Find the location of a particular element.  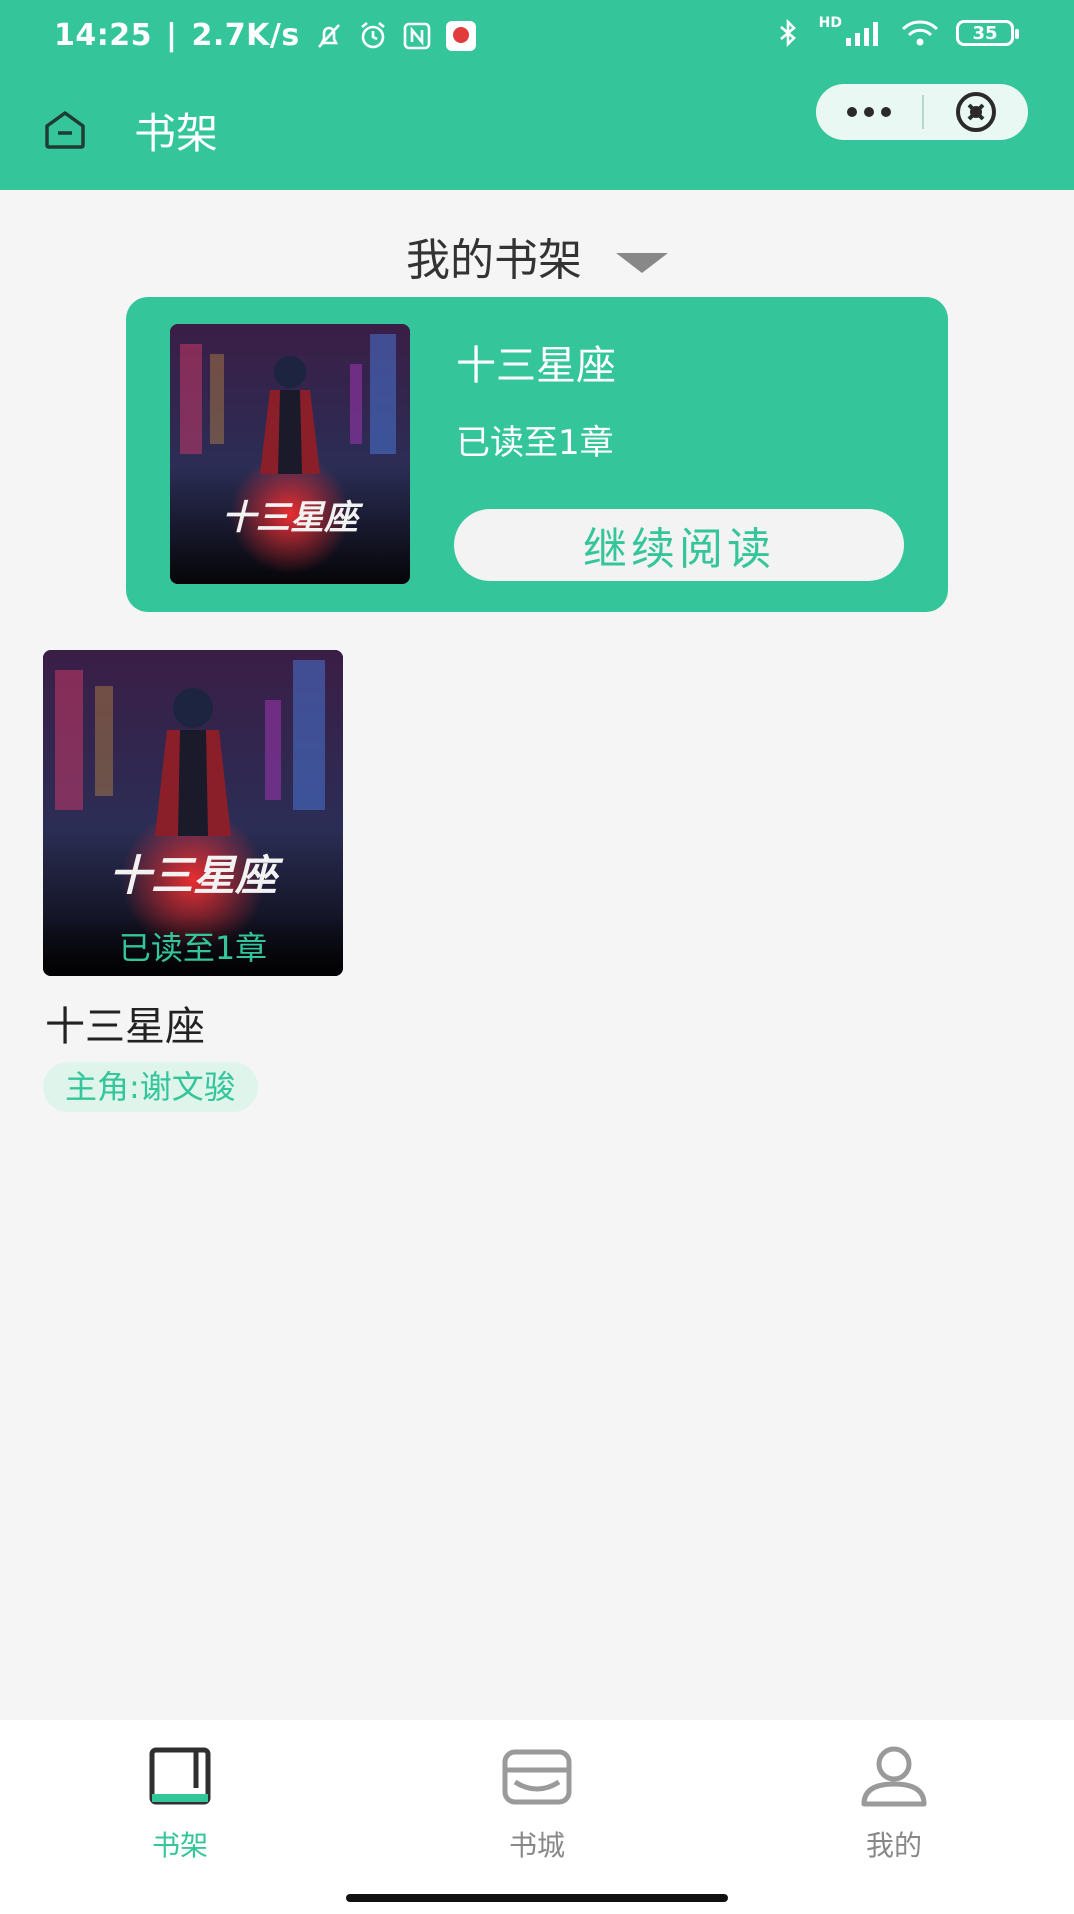

signal-icon is located at coordinates (862, 34).